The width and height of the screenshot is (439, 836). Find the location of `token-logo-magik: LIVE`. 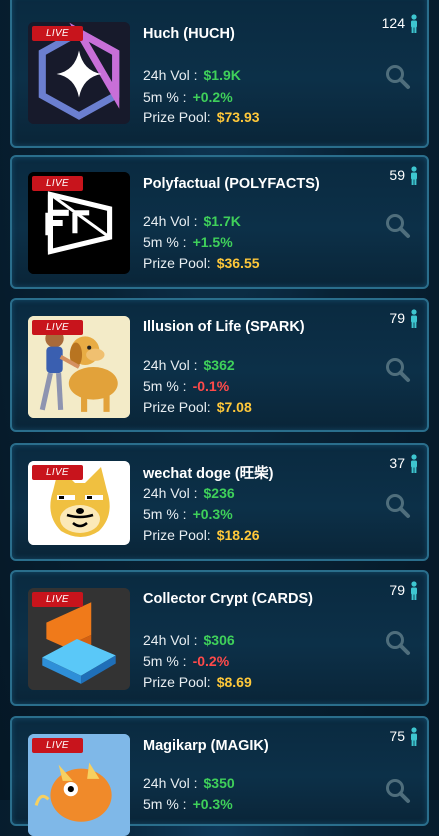

token-logo-magik: LIVE is located at coordinates (79, 785).